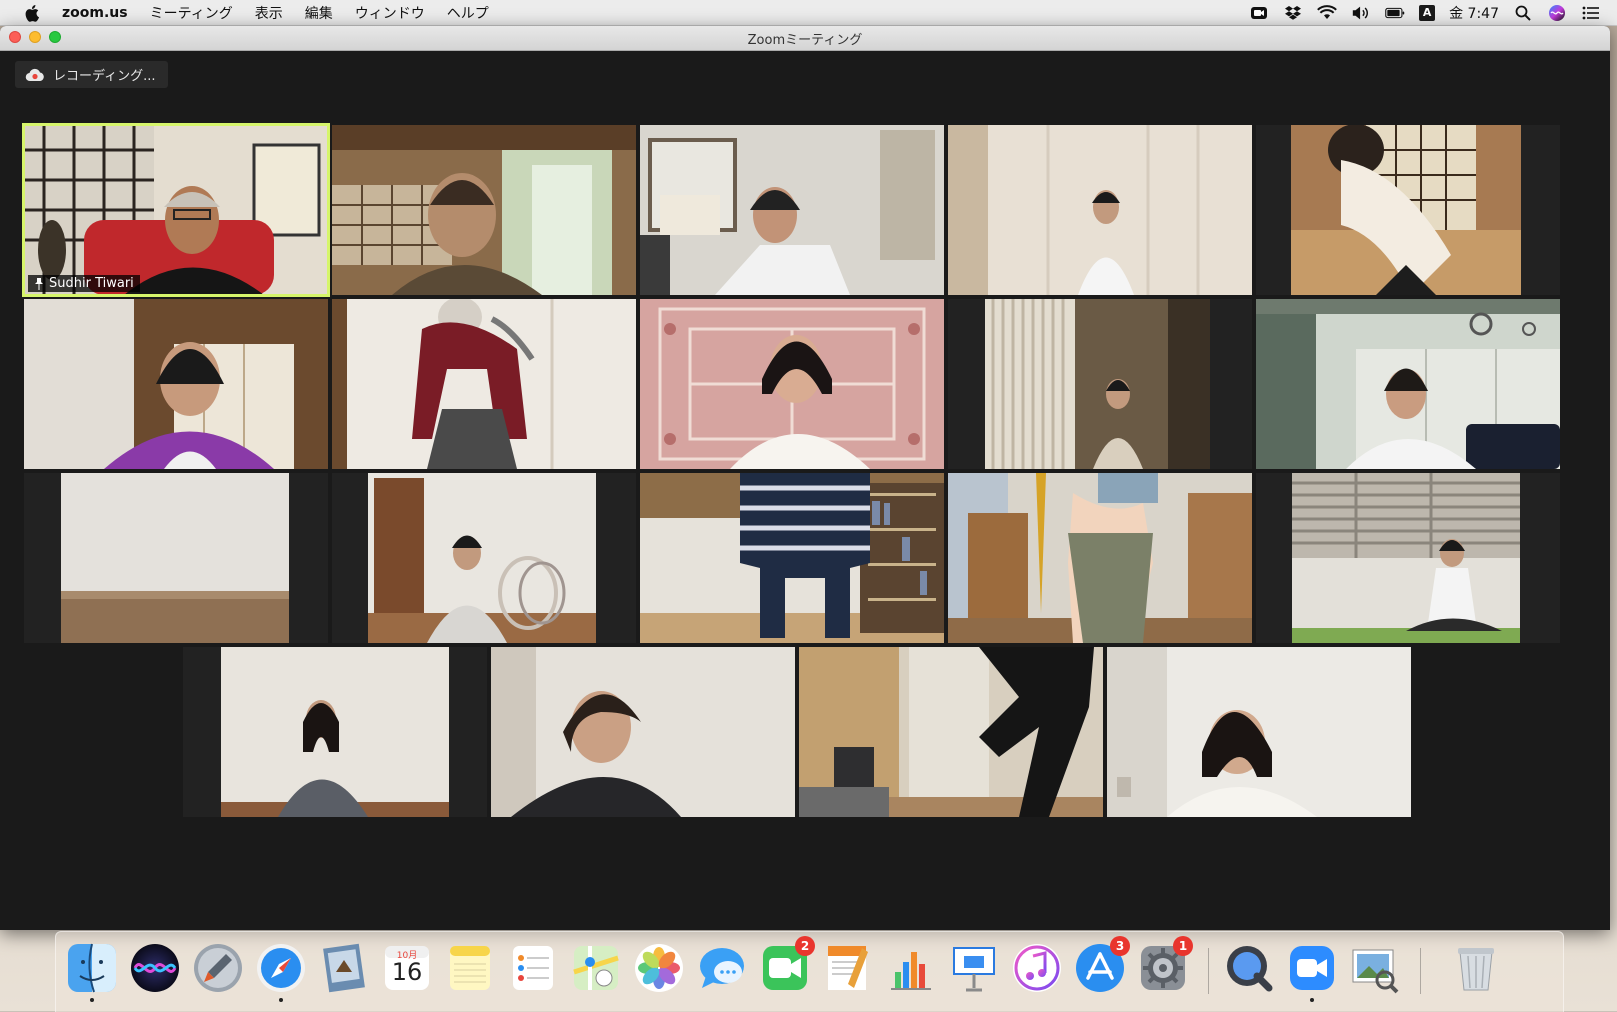 This screenshot has width=1617, height=1012. What do you see at coordinates (470, 968) in the screenshot?
I see `notes-icon` at bounding box center [470, 968].